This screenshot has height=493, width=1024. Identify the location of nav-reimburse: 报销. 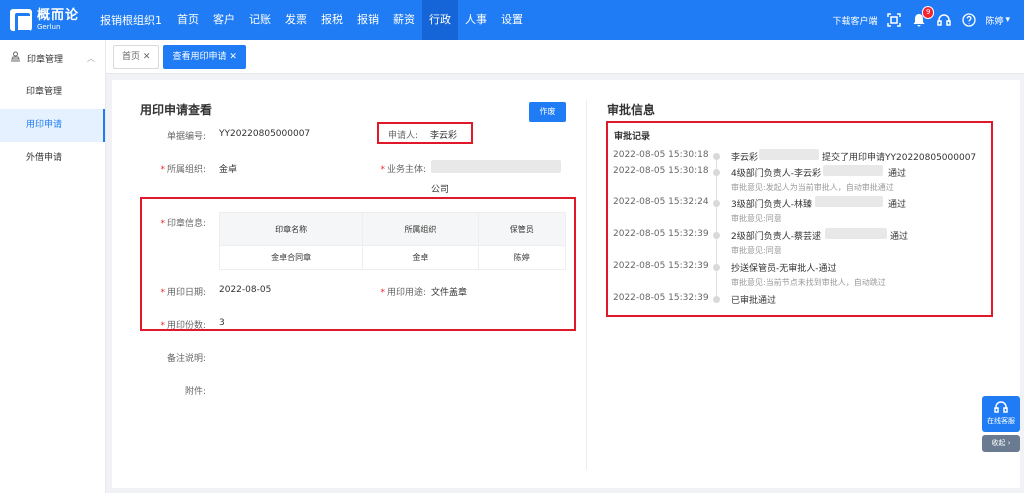
(368, 20).